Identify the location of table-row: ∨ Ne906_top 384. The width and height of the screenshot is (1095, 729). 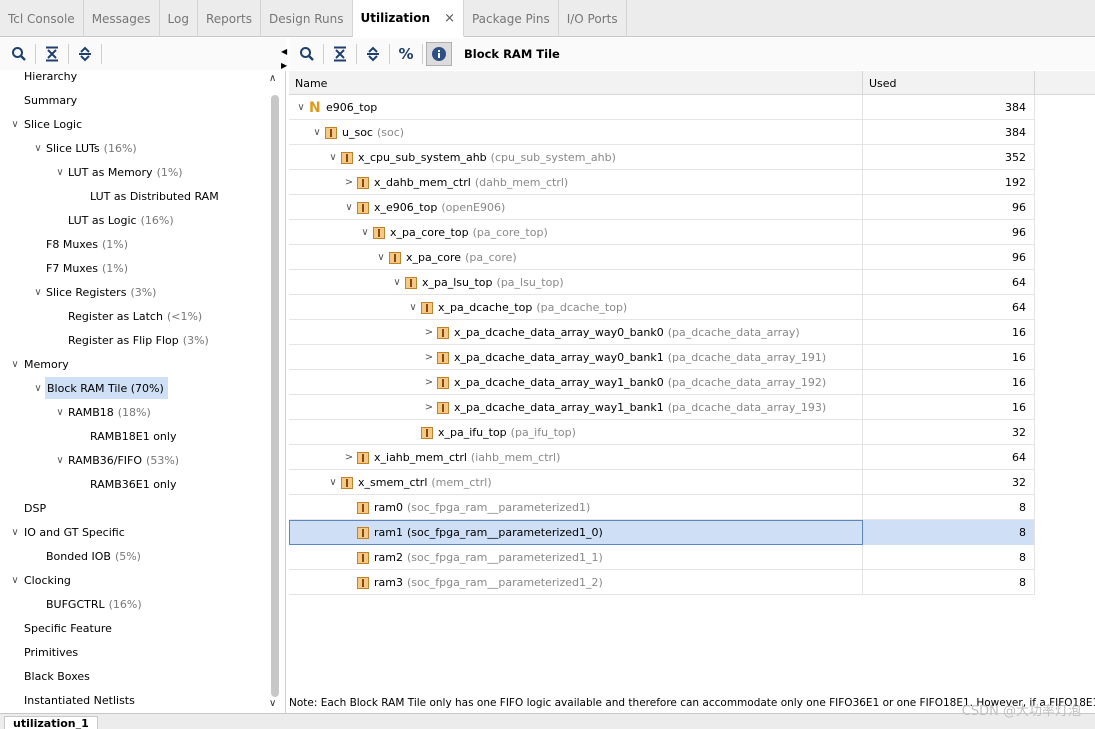
(662, 107).